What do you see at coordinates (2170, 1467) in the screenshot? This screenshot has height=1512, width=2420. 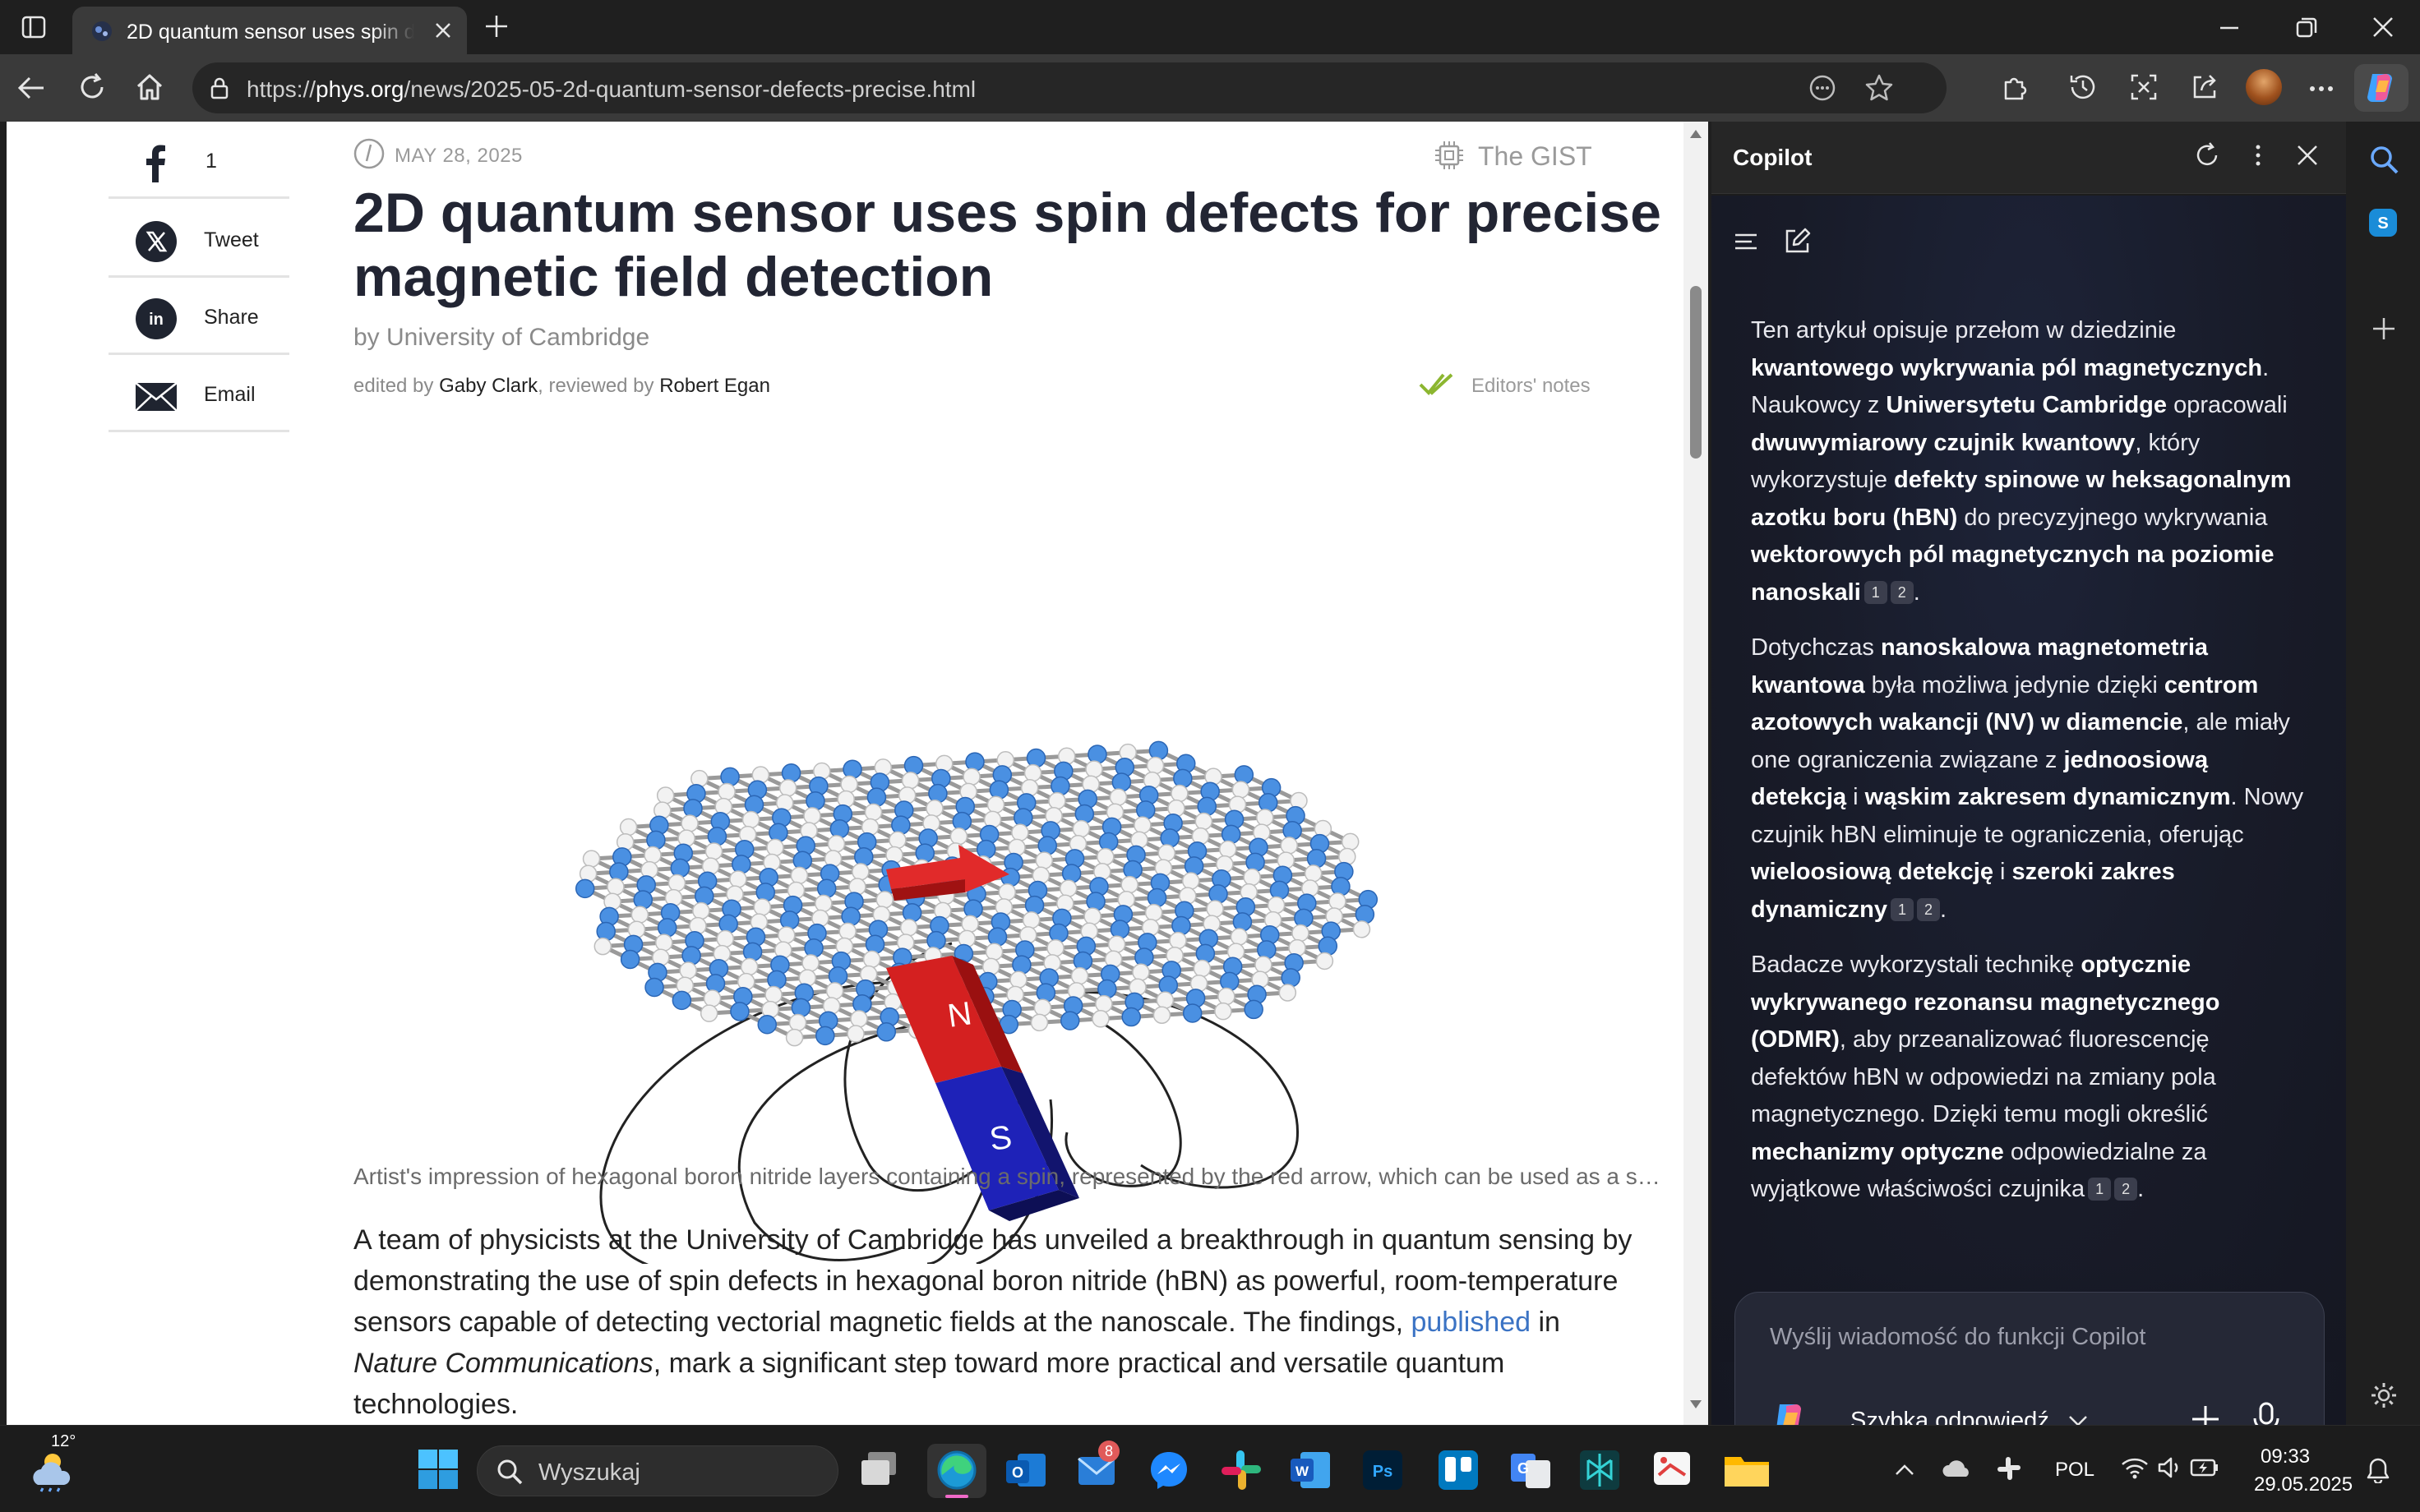 I see `volume-icon` at bounding box center [2170, 1467].